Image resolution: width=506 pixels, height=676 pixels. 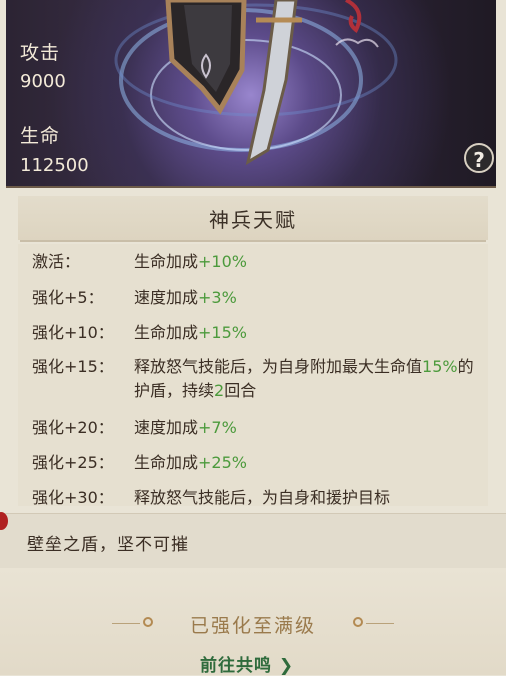 I want to click on talent-description: 生命加成+25%, so click(x=190, y=462).